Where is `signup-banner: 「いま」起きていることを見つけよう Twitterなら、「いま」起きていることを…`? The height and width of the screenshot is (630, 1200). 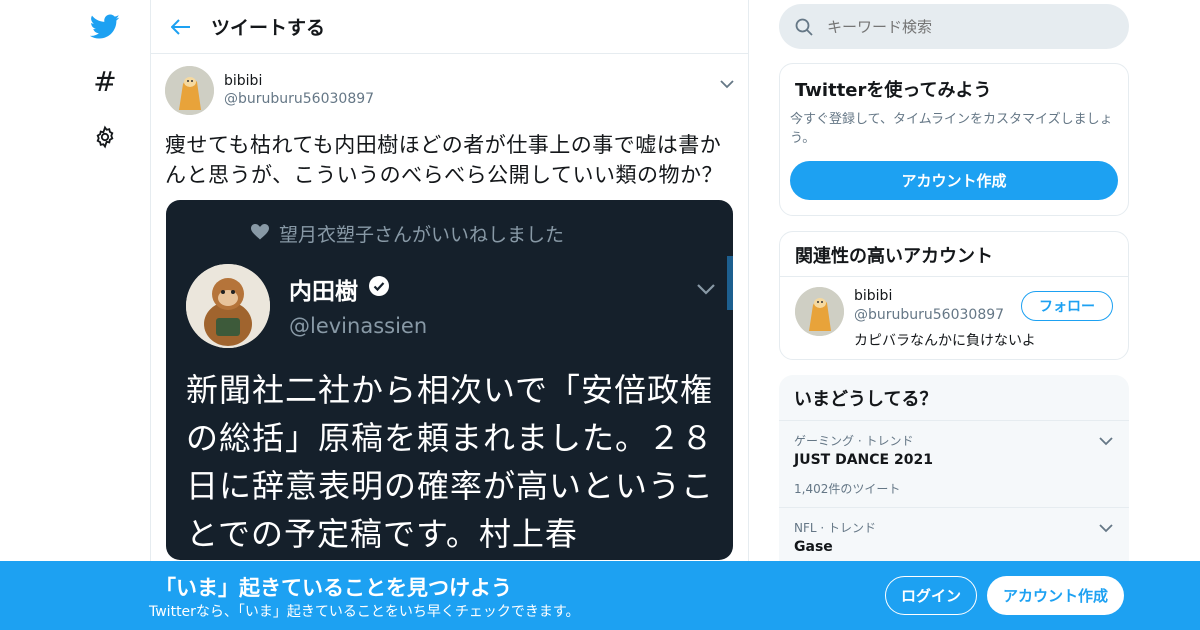
signup-banner: 「いま」起きていることを見つけよう Twitterなら、「いま」起きていることを… is located at coordinates (600, 595).